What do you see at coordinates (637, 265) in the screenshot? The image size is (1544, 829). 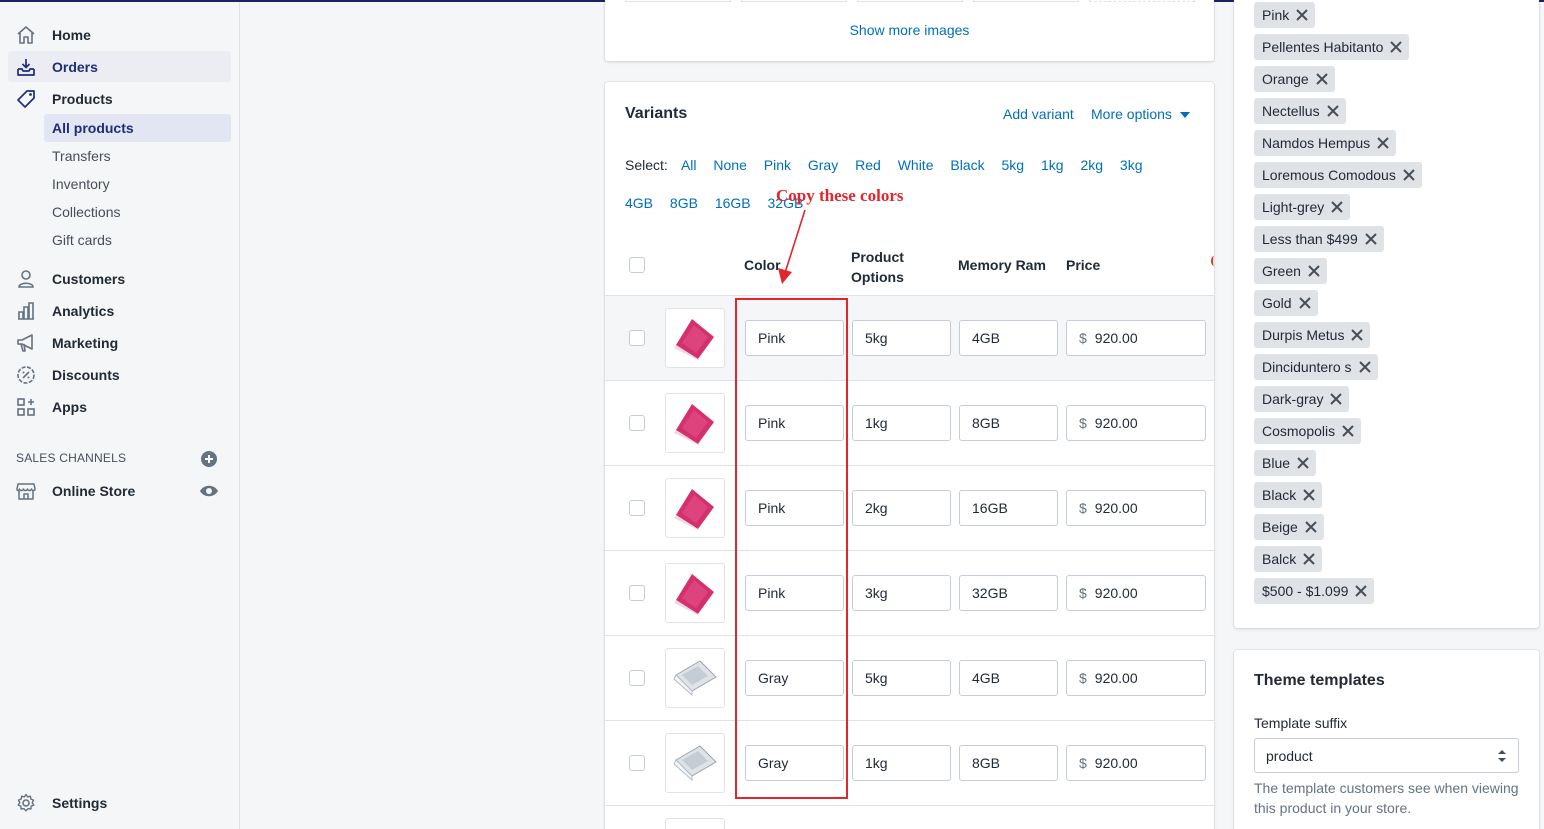 I see `select-all-checkbox` at bounding box center [637, 265].